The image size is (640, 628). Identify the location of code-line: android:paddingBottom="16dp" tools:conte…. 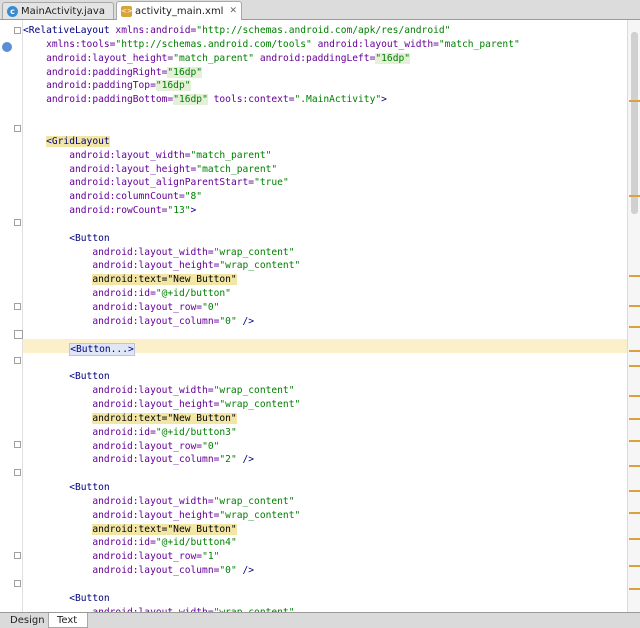
(205, 100).